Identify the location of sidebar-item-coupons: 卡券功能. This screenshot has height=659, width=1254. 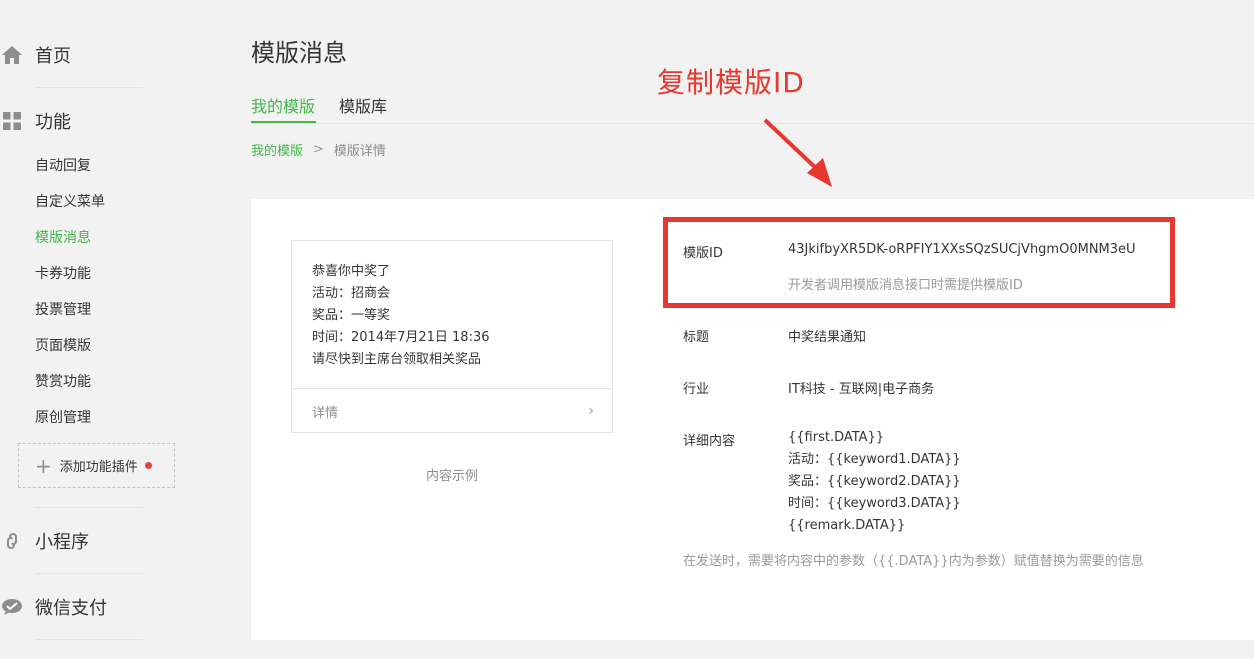
(63, 273).